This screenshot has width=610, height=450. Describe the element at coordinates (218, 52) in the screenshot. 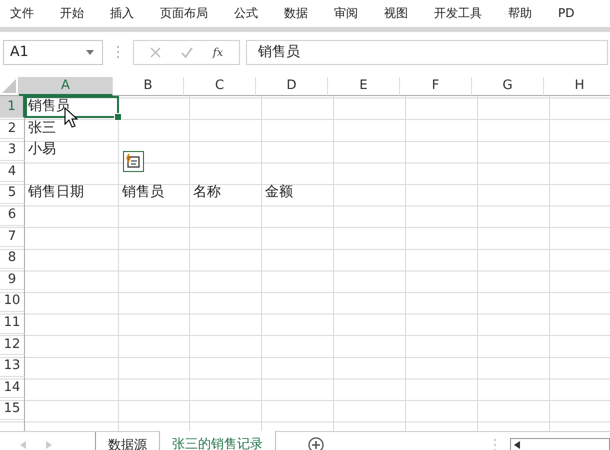

I see `insert-function-button: fx` at that location.